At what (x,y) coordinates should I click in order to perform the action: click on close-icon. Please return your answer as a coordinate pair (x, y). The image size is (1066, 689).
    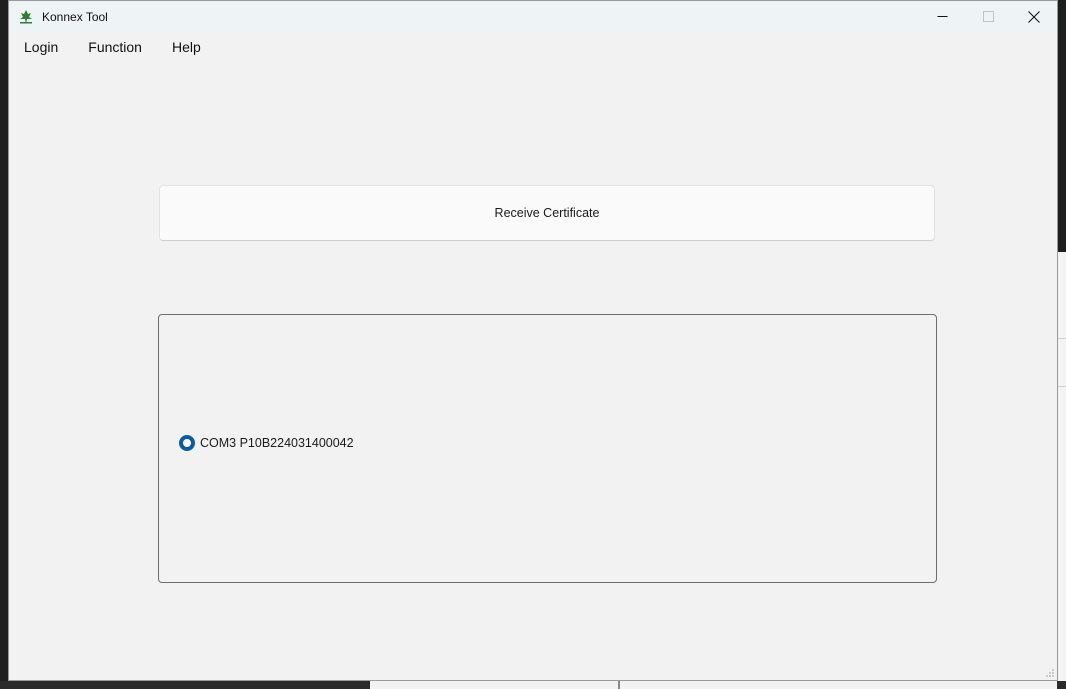
    Looking at the image, I should click on (1034, 16).